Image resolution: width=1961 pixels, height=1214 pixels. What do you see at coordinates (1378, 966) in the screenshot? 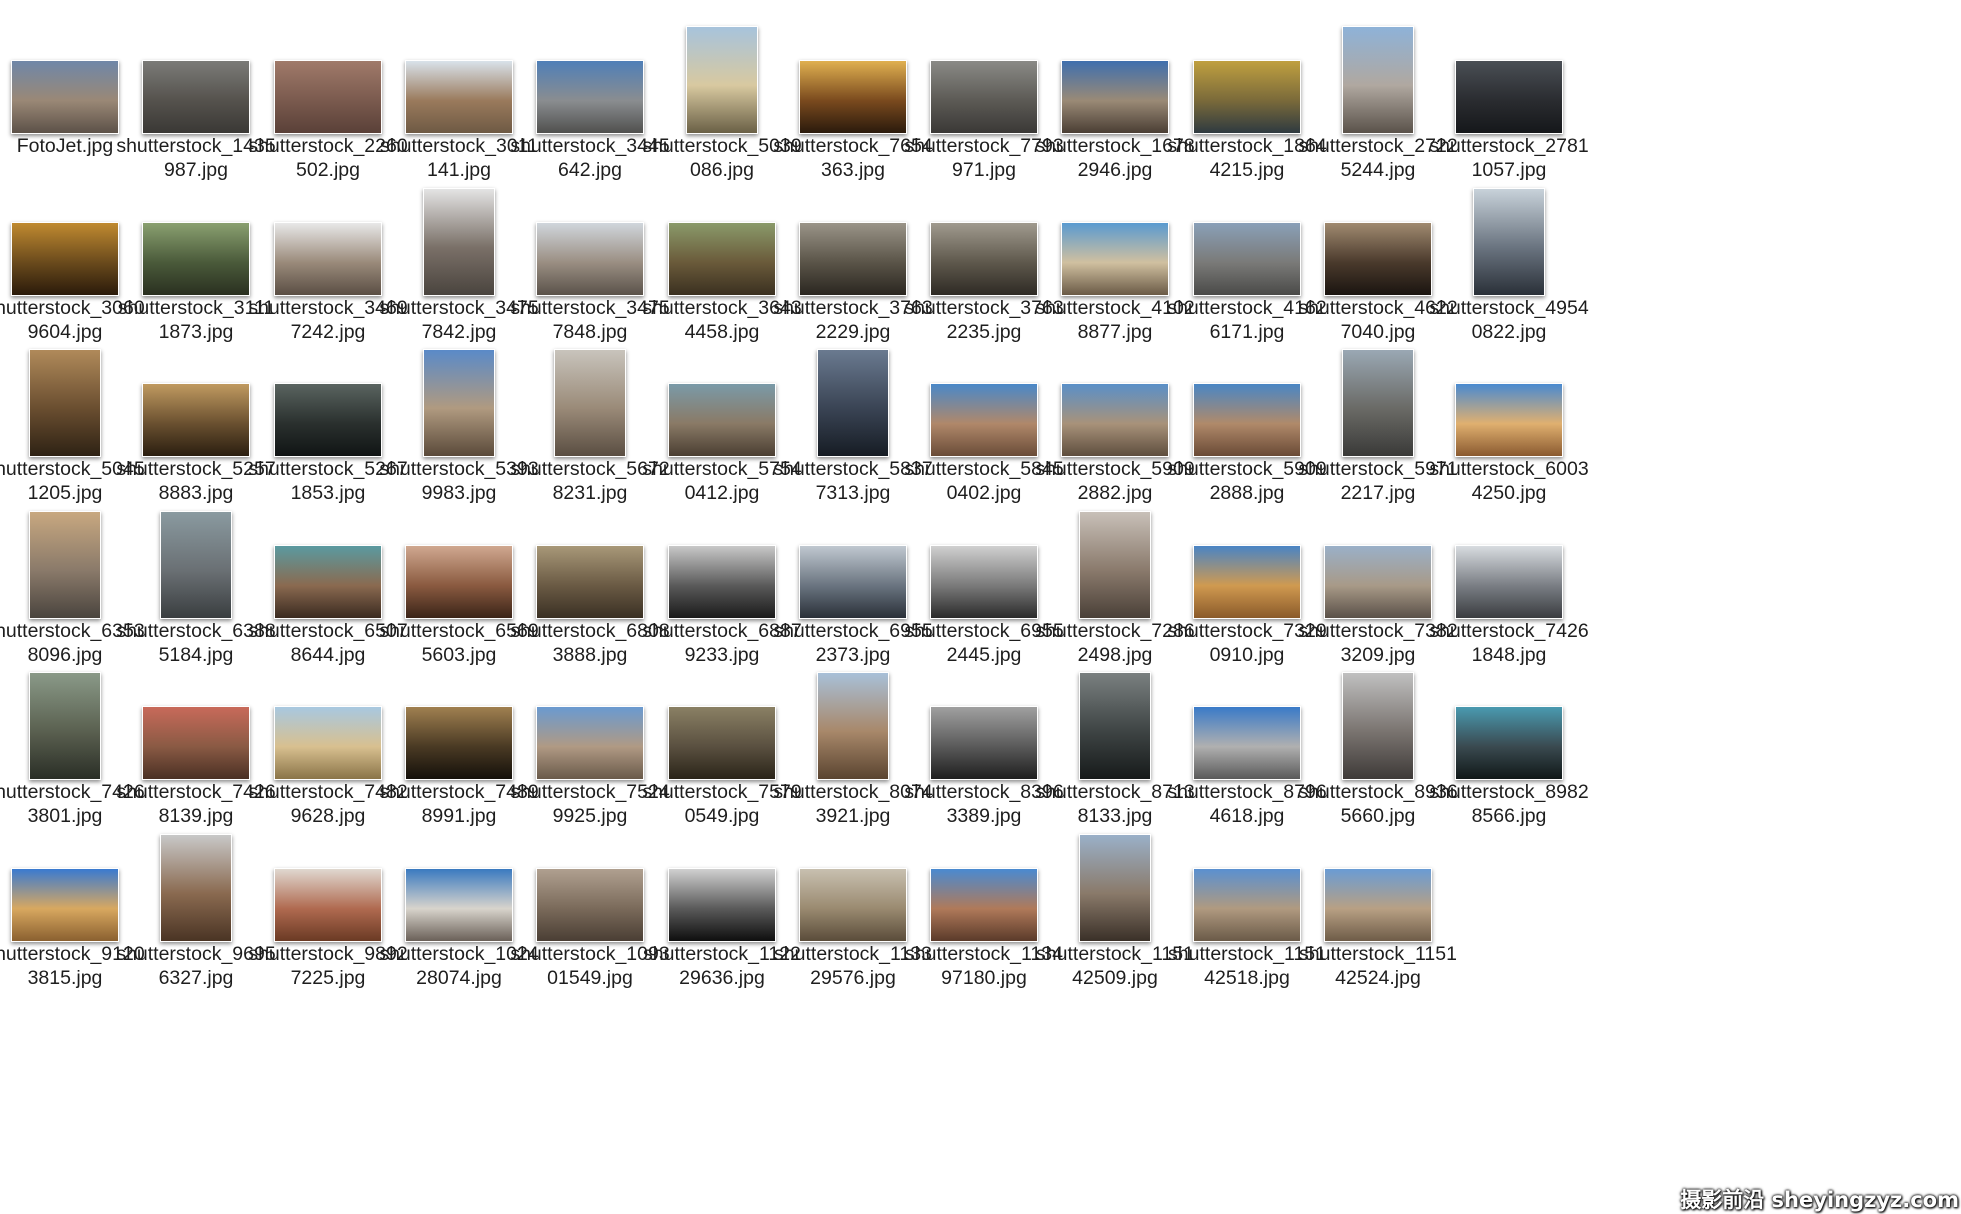
I see `file-name-label: shutterstock_115142524.jpg` at bounding box center [1378, 966].